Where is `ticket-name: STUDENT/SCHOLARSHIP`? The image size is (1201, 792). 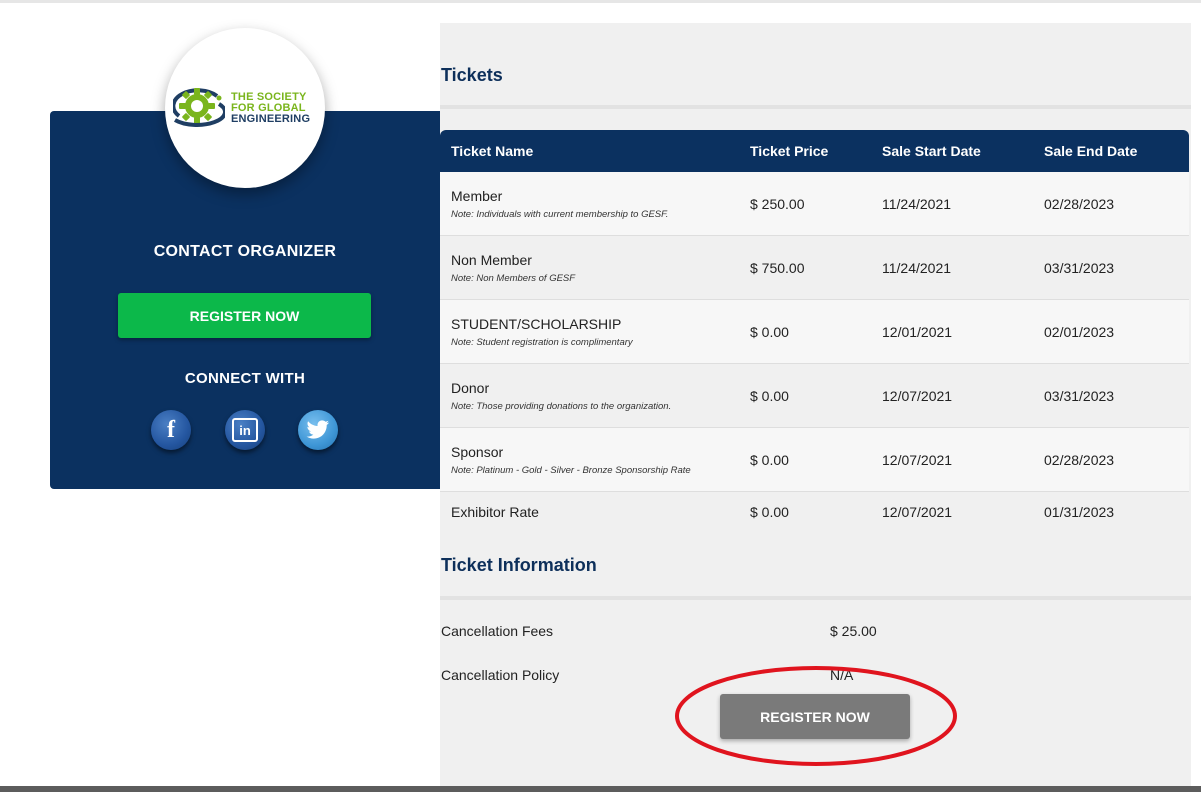
ticket-name: STUDENT/SCHOLARSHIP is located at coordinates (536, 323).